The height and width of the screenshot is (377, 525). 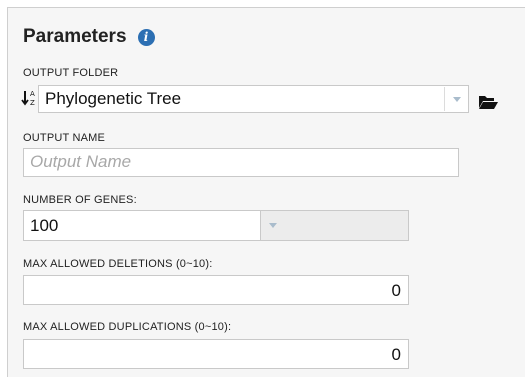 I want to click on folder-open-icon, so click(x=488, y=102).